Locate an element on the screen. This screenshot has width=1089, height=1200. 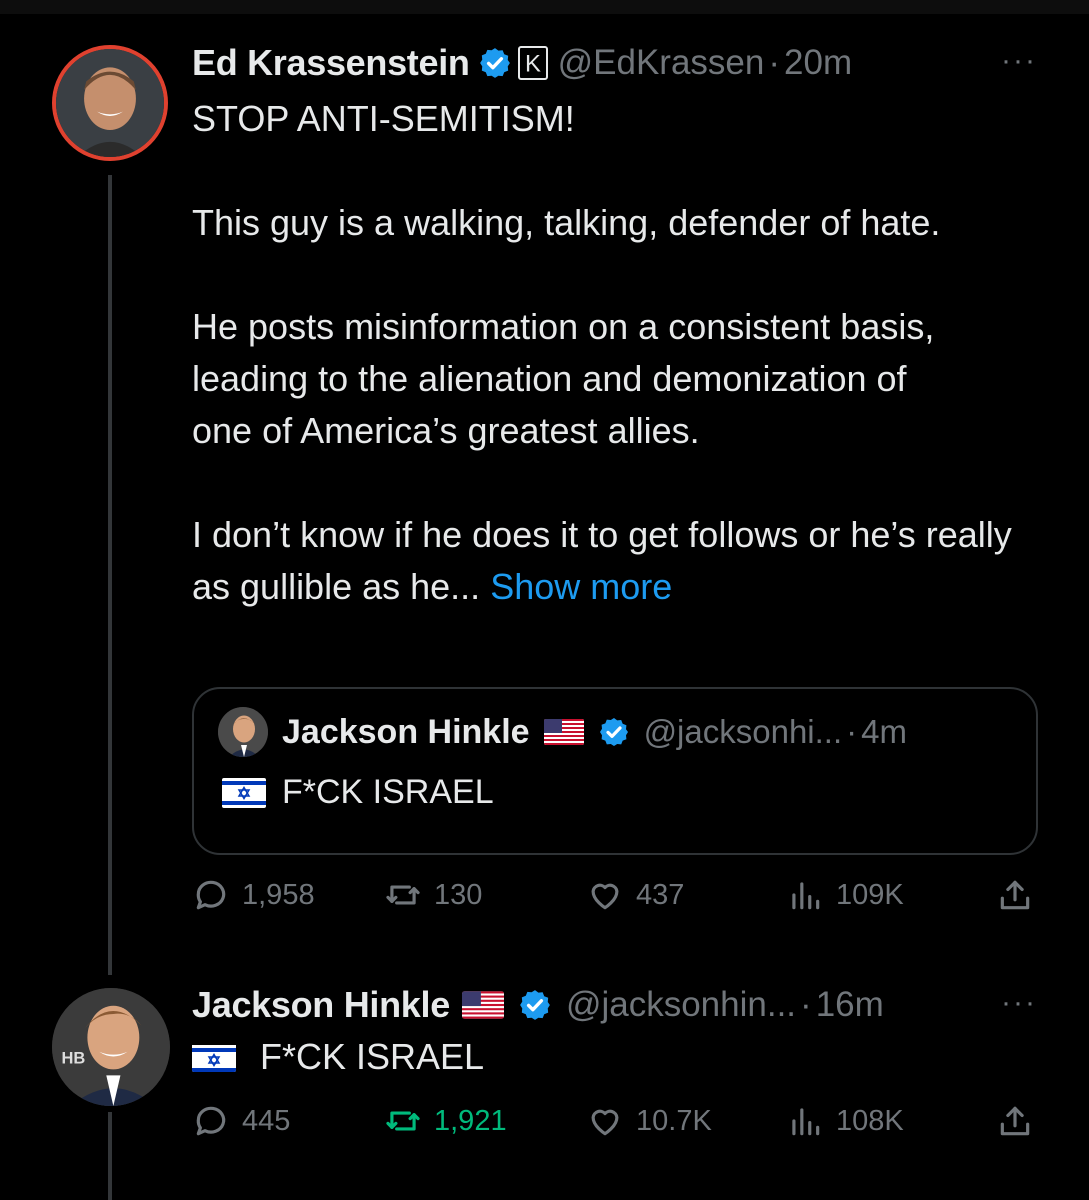
post-action-bar: 1,958 130 437 109K is located at coordinates (615, 901).